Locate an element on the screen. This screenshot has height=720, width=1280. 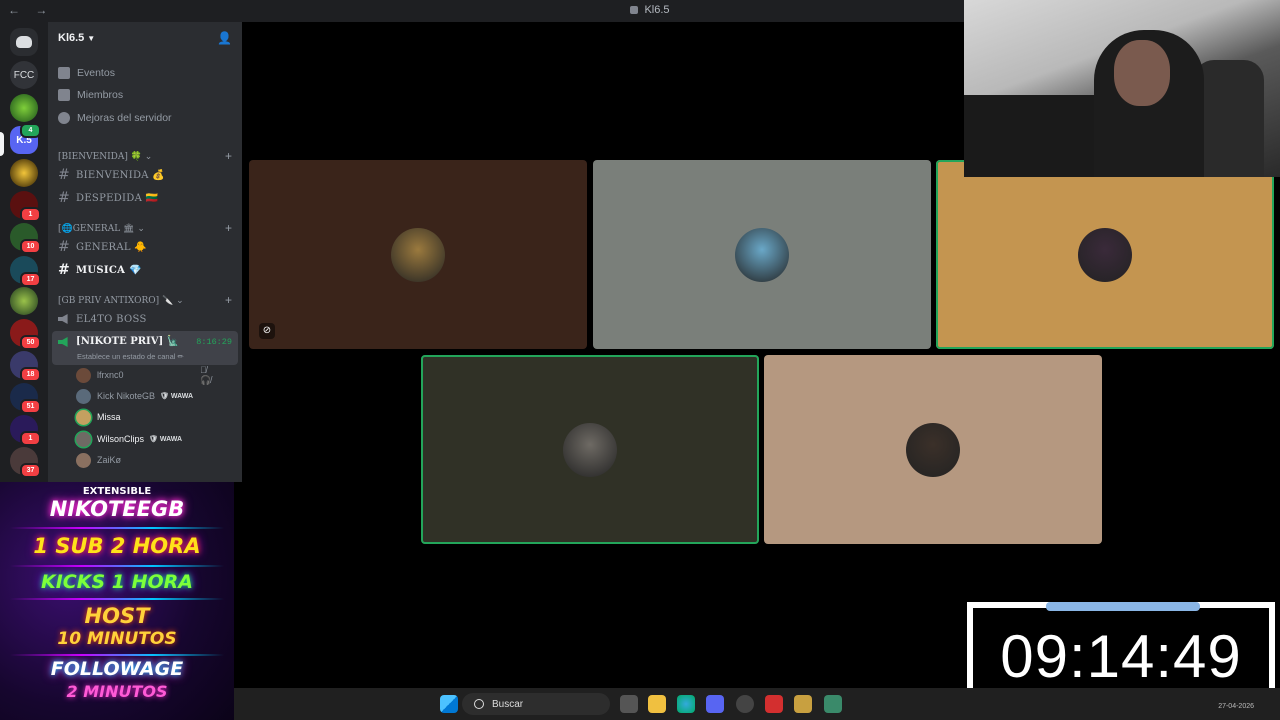
voice-elapsed-time: 8:16:29 is located at coordinates (214, 342).